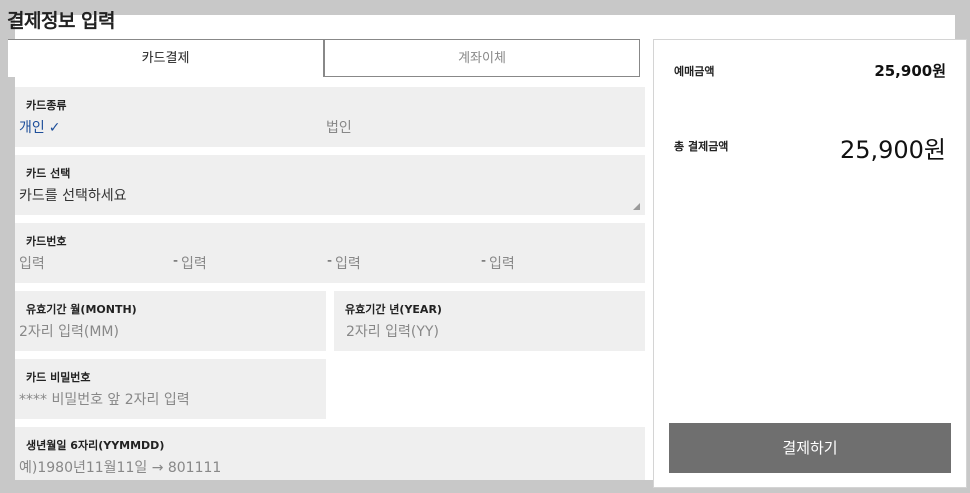  I want to click on form-frame-bottom, so click(330, 482).